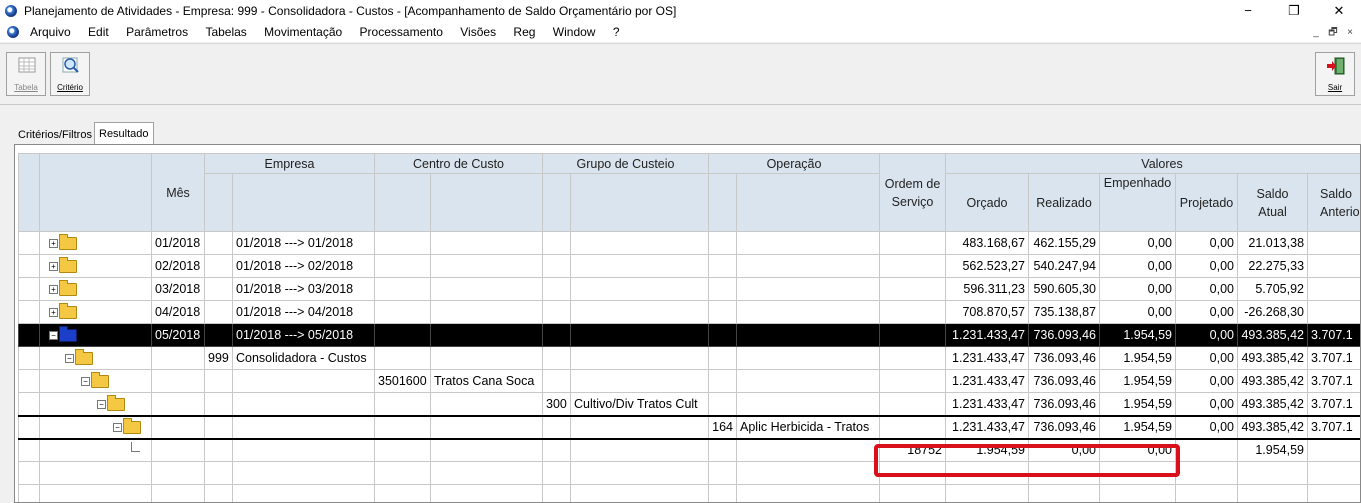 The image size is (1361, 503). What do you see at coordinates (1064, 202) in the screenshot?
I see `realizado-header: Realizado` at bounding box center [1064, 202].